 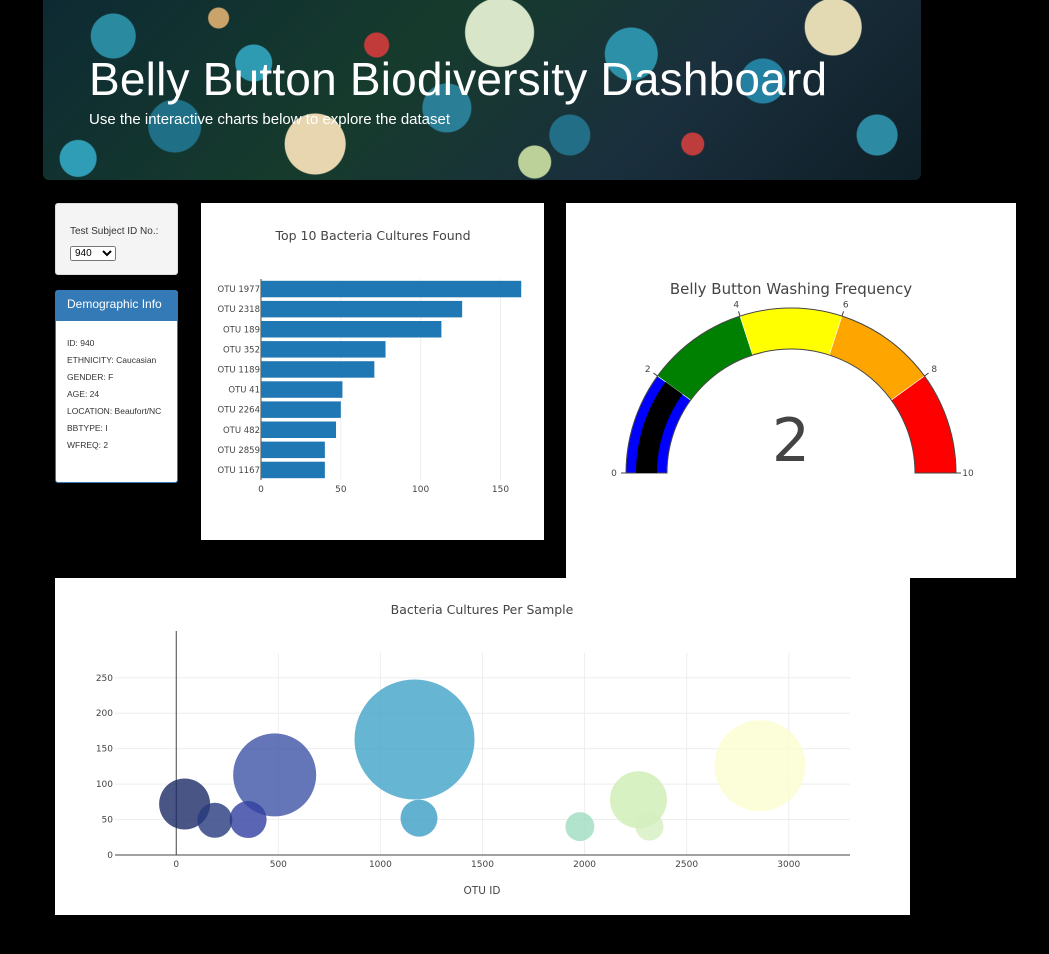 What do you see at coordinates (380, 865) in the screenshot?
I see `bubble-x-tick-label: 1000` at bounding box center [380, 865].